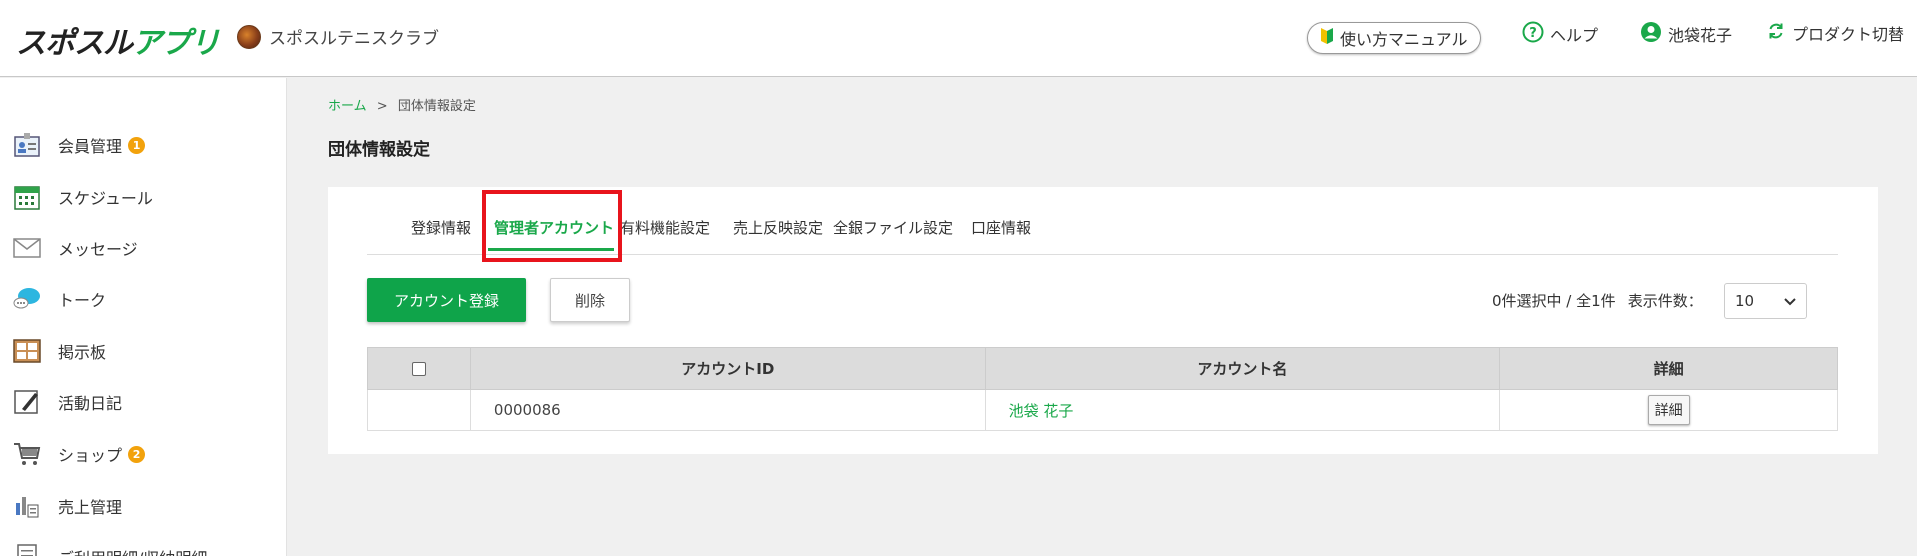 The height and width of the screenshot is (556, 1917). What do you see at coordinates (1001, 227) in the screenshot?
I see `tab-account-info: 口座情報` at bounding box center [1001, 227].